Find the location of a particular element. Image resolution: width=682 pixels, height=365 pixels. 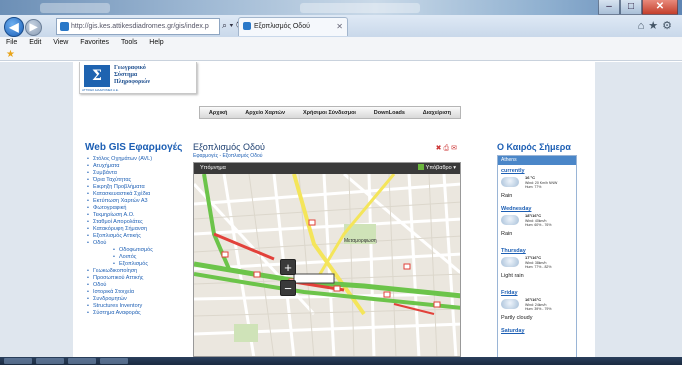

logo-caption: ΑΤΤΙΚΕΣ ΔΙΑΔΡΟΜΕΣ Α.Ε. is located at coordinates (100, 90).